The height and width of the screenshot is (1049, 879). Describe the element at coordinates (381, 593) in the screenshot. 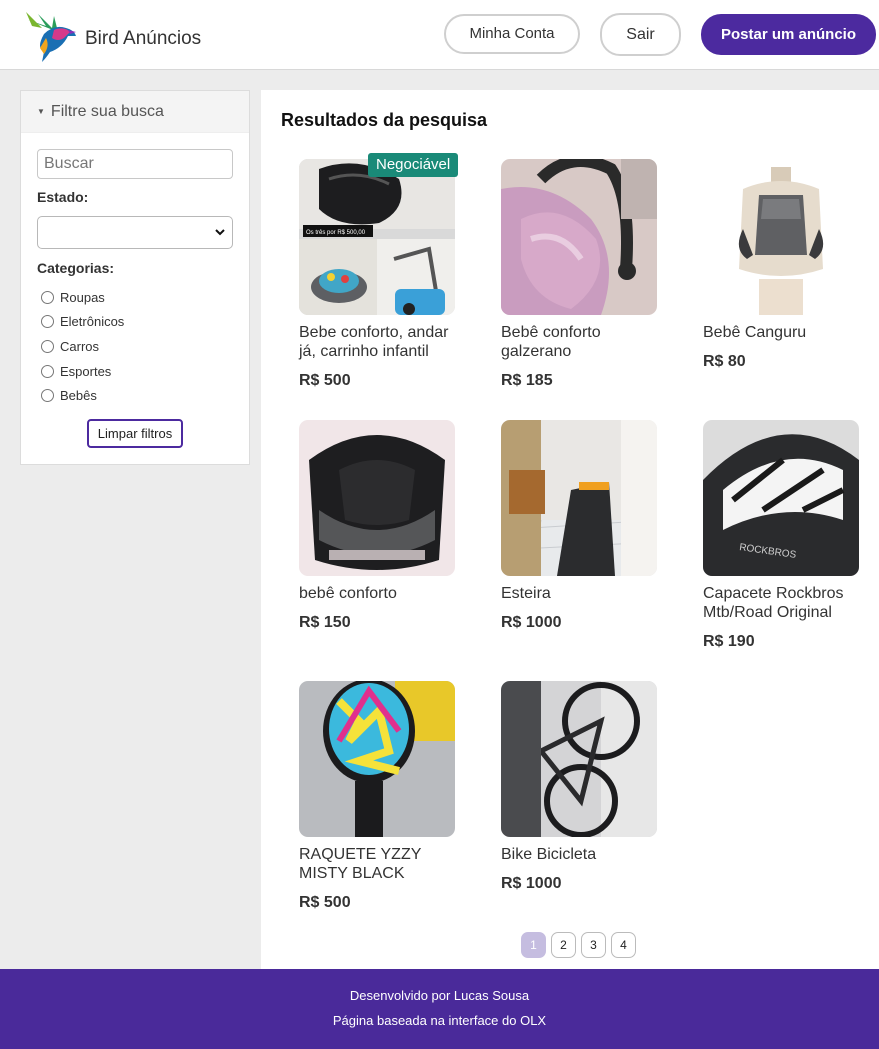

I see `listing-title: bebê conforto` at that location.